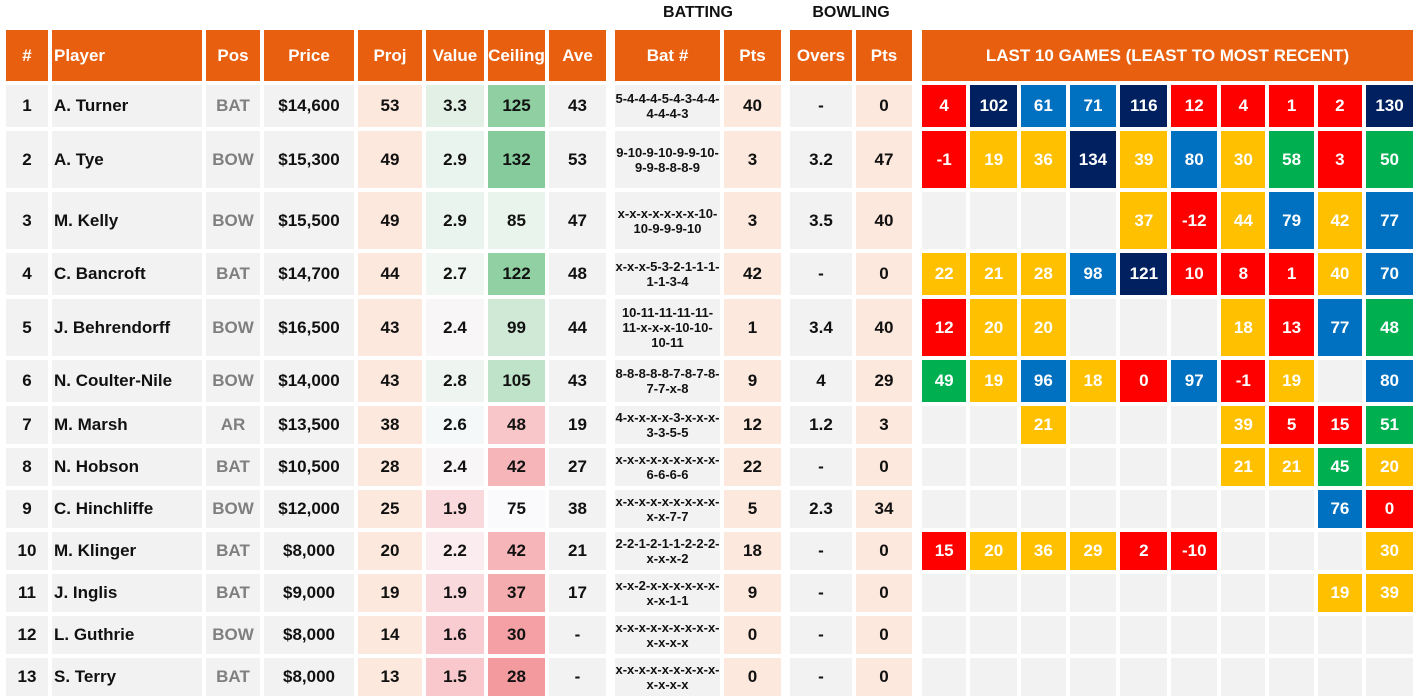  What do you see at coordinates (577, 274) in the screenshot?
I see `player-average: 48` at bounding box center [577, 274].